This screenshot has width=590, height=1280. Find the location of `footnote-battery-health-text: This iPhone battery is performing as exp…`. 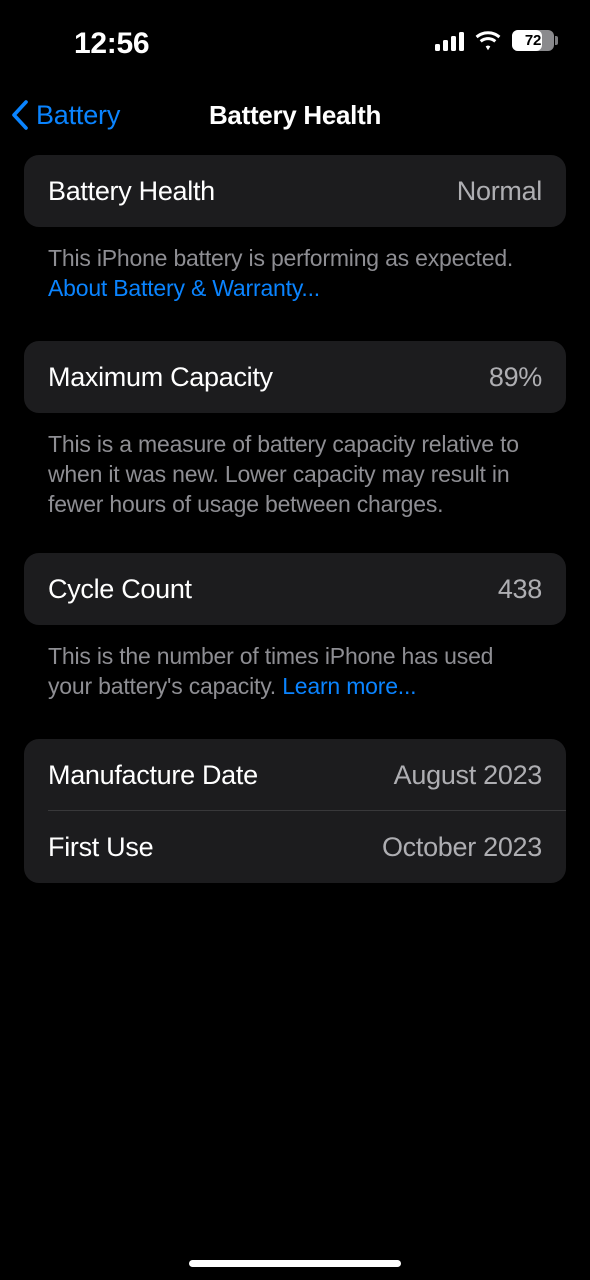

footnote-battery-health-text: This iPhone battery is performing as exp… is located at coordinates (281, 258).